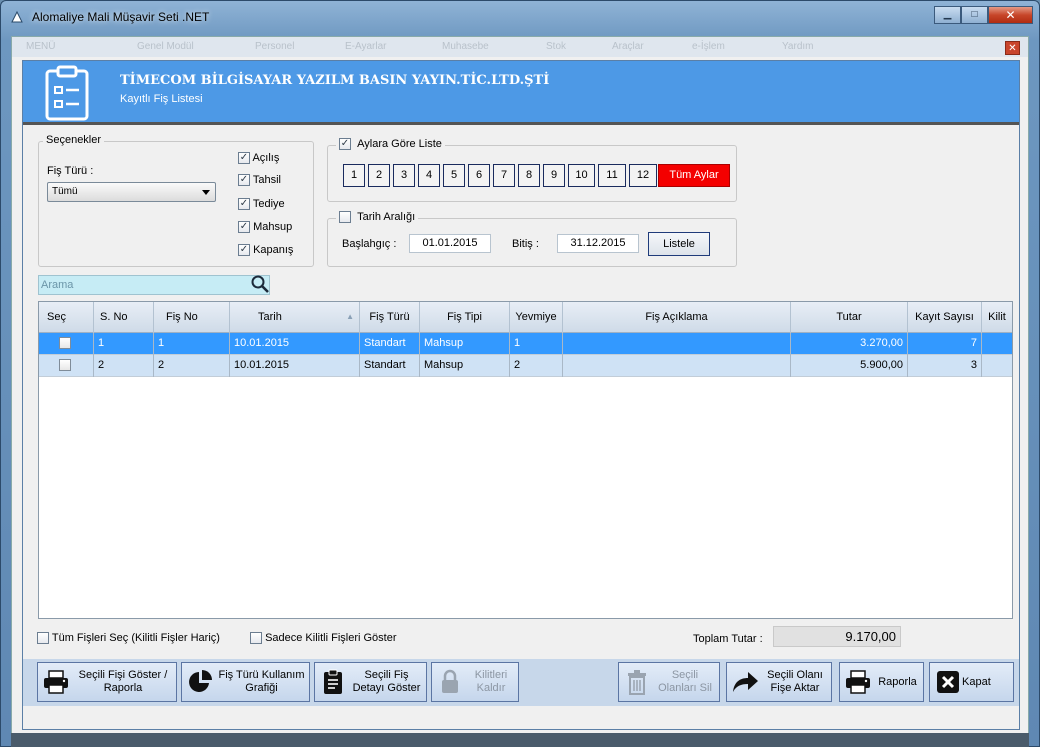 This screenshot has width=1040, height=747. I want to click on title-bar: Alomaliye Mali Müşavir Seti .NET ▁ □ ✕, so click(520, 17).